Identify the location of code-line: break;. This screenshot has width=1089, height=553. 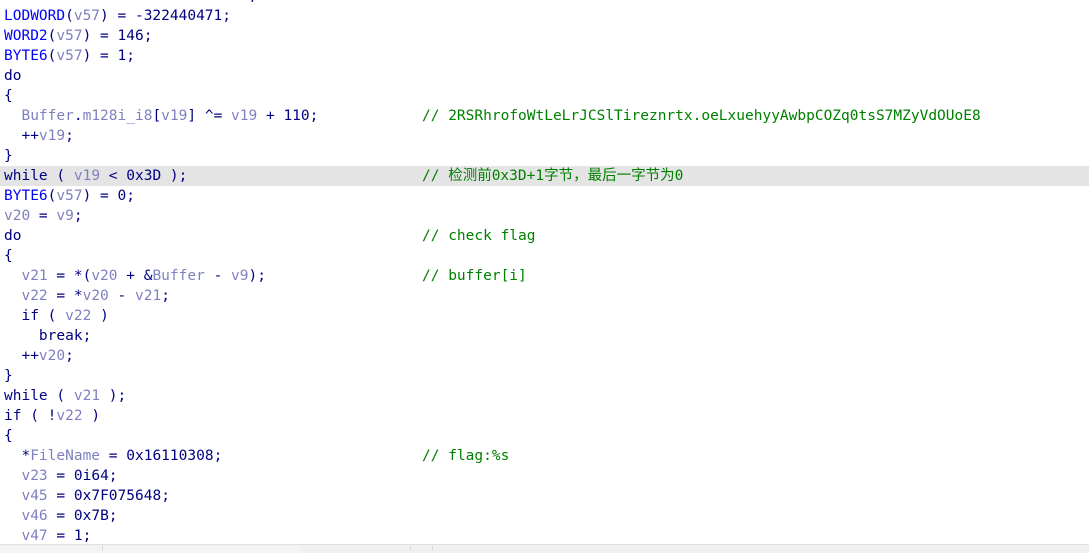
(544, 336).